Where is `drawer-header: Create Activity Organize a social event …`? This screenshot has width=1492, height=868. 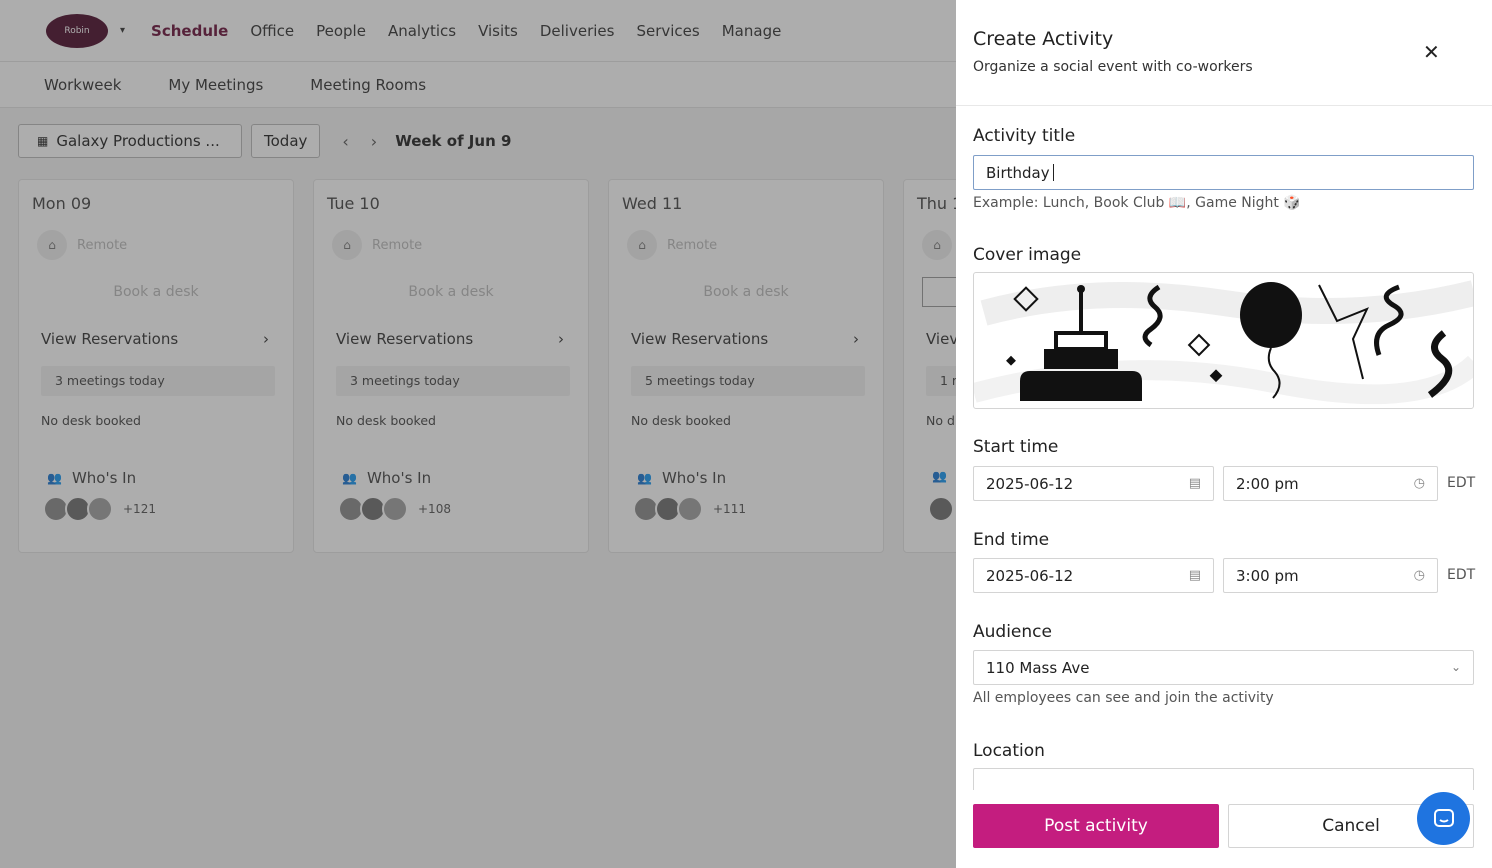 drawer-header: Create Activity Organize a social event … is located at coordinates (1224, 53).